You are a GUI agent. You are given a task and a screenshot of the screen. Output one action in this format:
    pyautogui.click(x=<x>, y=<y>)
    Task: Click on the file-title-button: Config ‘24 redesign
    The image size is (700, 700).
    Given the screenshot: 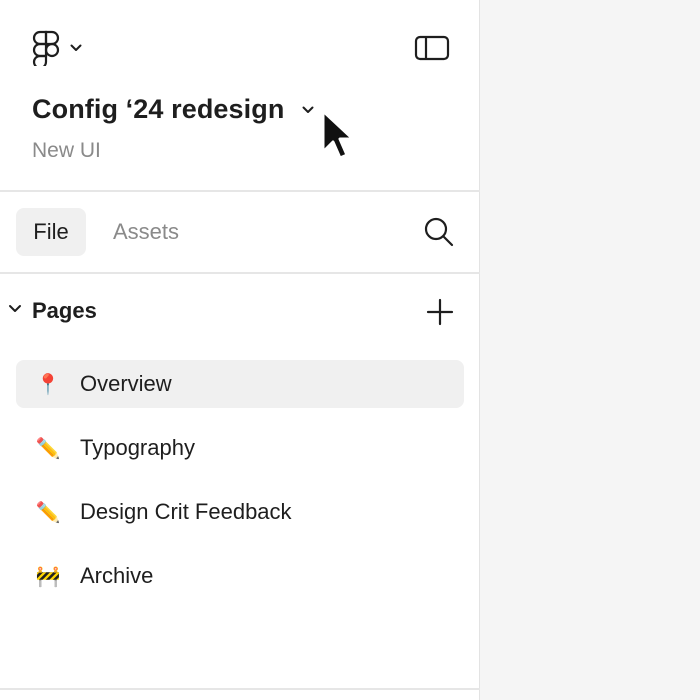 What is the action you would take?
    pyautogui.click(x=173, y=109)
    